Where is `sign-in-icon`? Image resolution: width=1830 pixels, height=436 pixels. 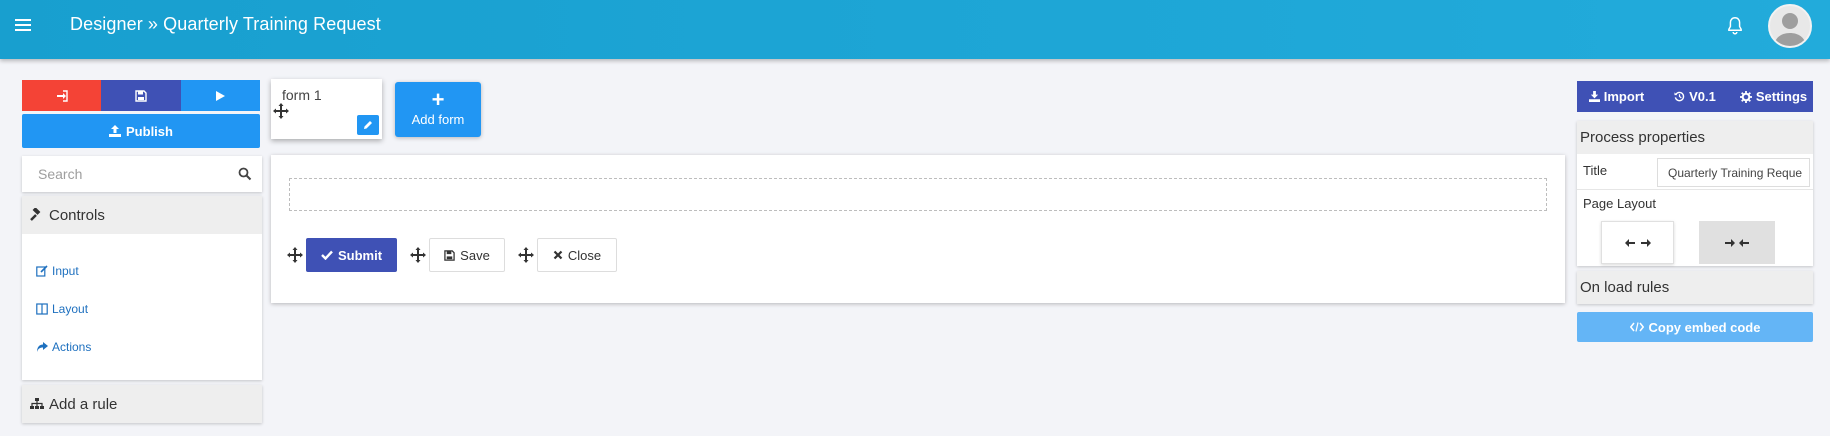 sign-in-icon is located at coordinates (62, 95).